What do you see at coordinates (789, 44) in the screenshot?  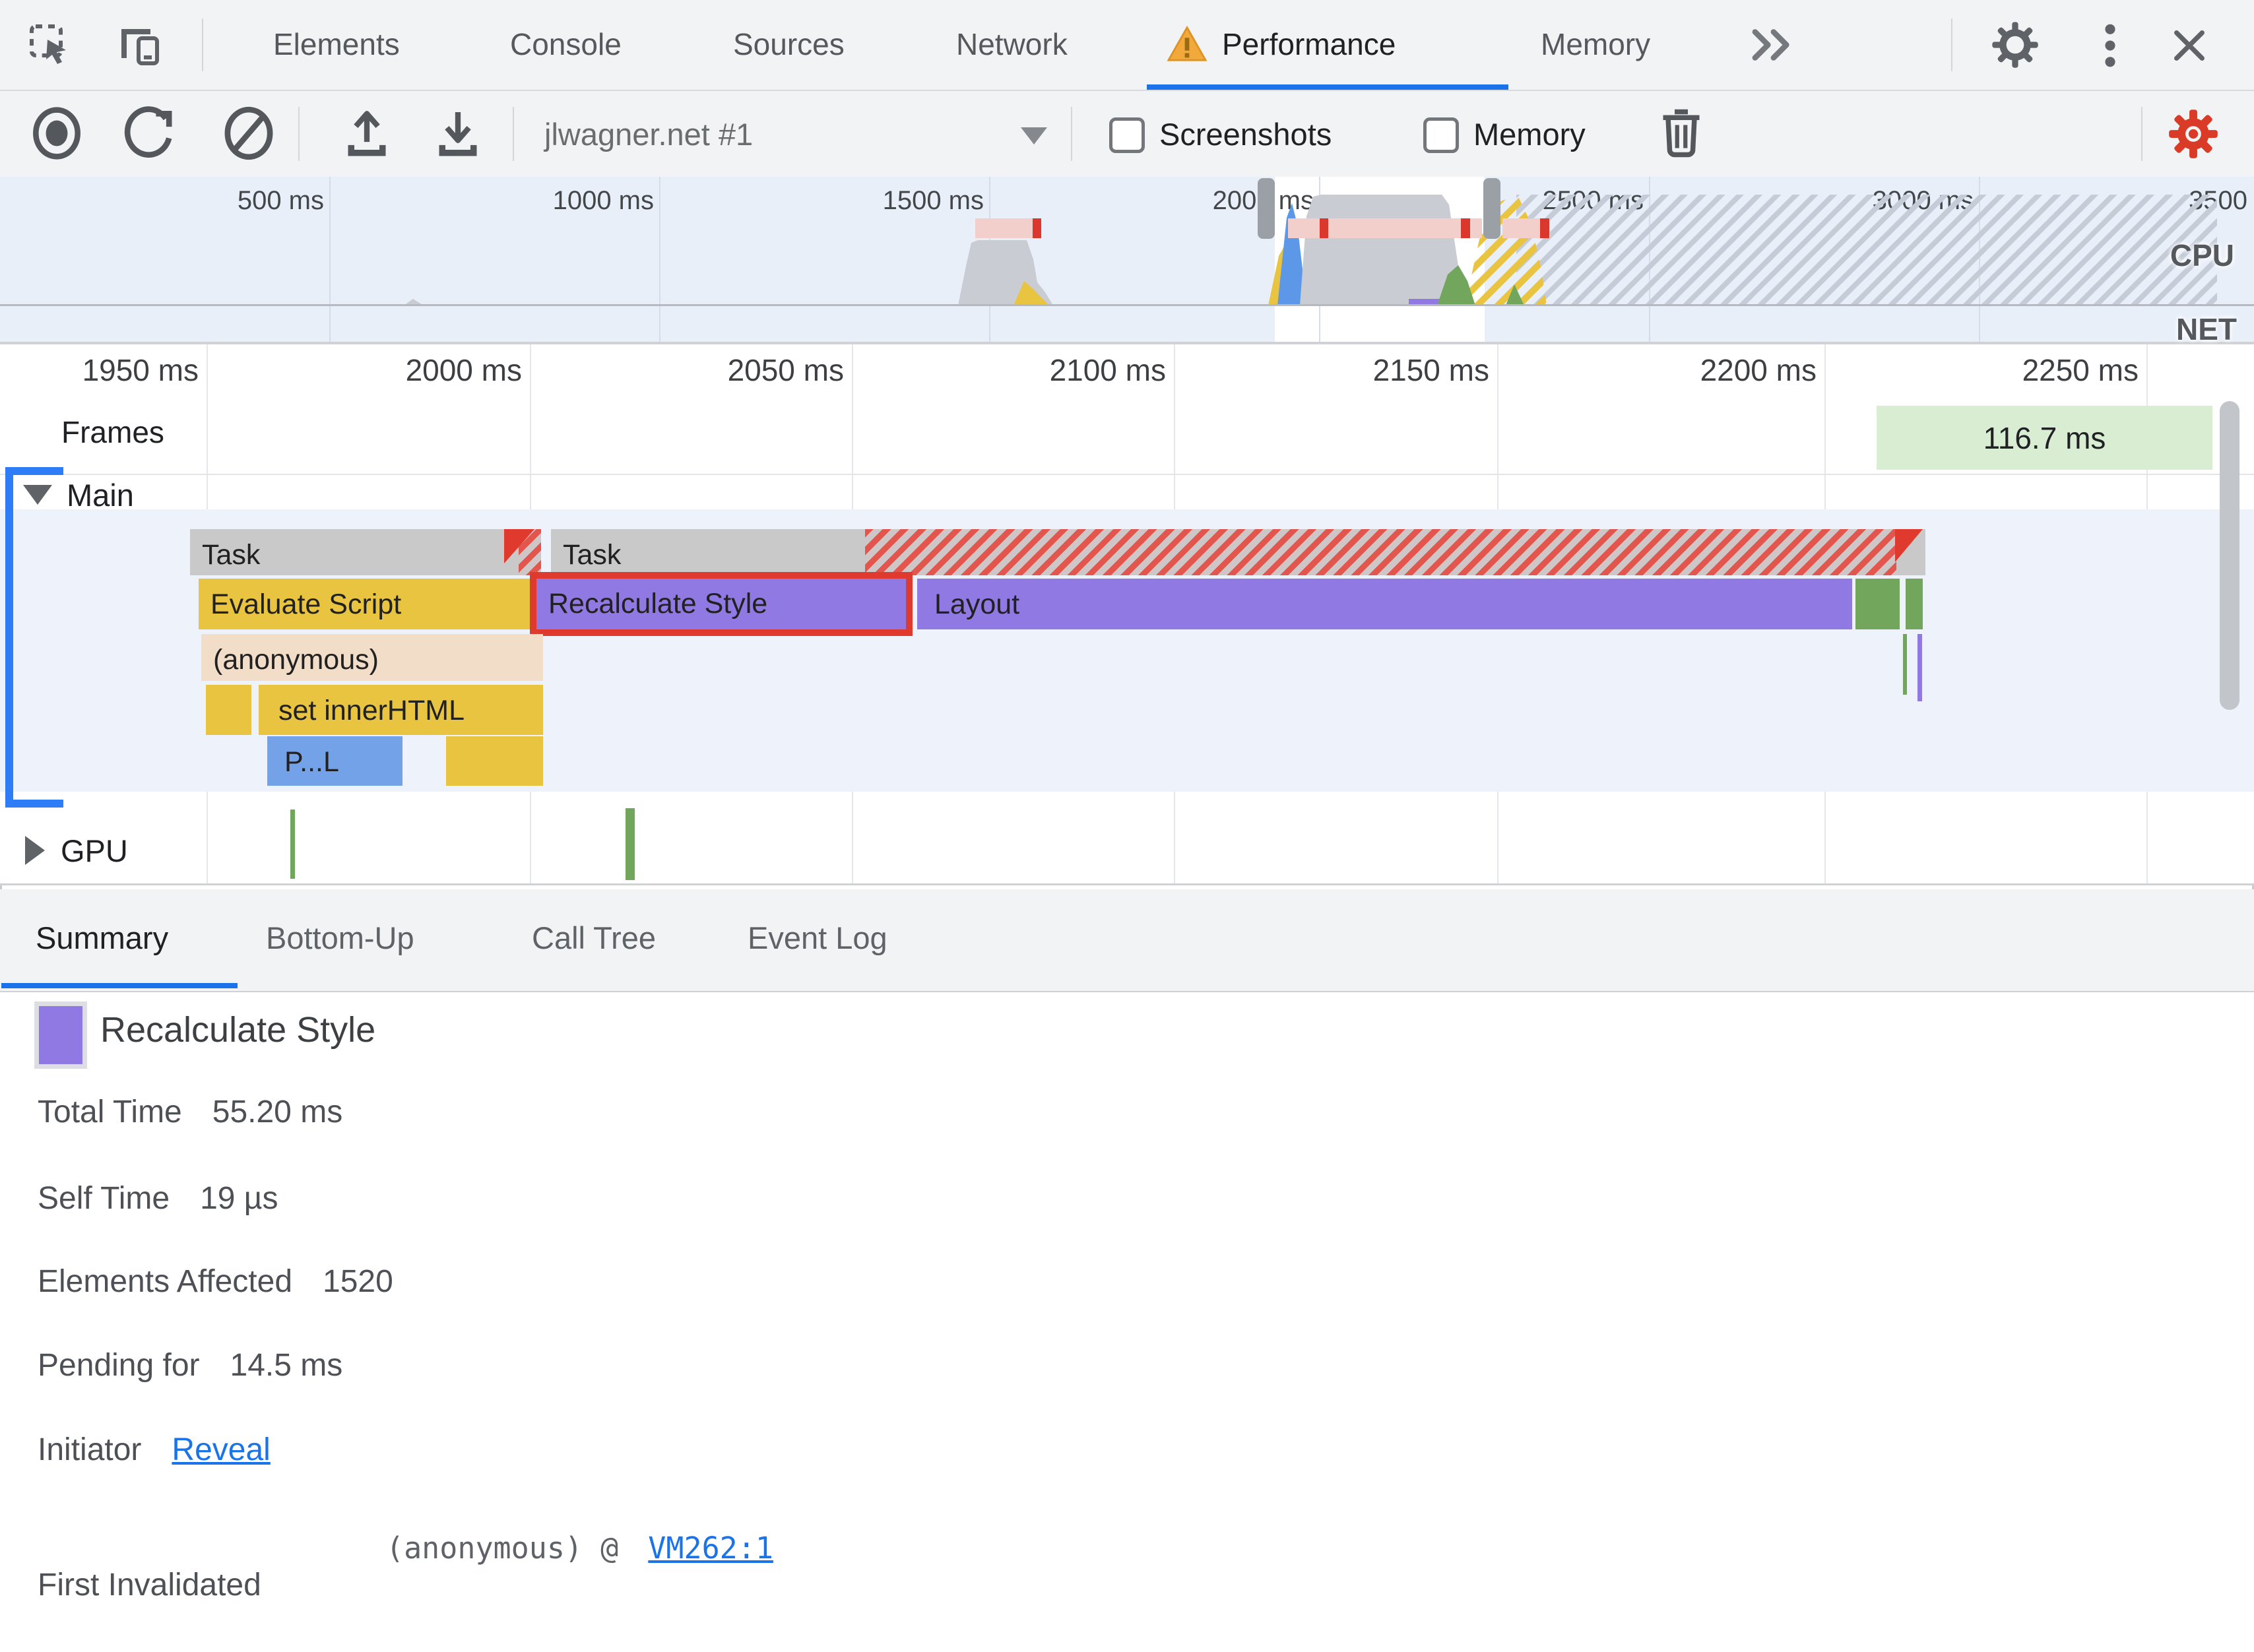 I see `tab-sources: Sources` at bounding box center [789, 44].